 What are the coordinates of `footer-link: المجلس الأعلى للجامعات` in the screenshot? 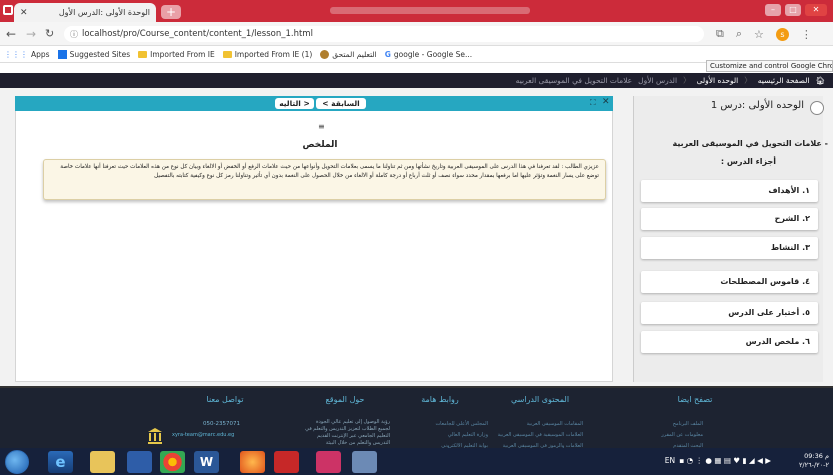 It's located at (461, 424).